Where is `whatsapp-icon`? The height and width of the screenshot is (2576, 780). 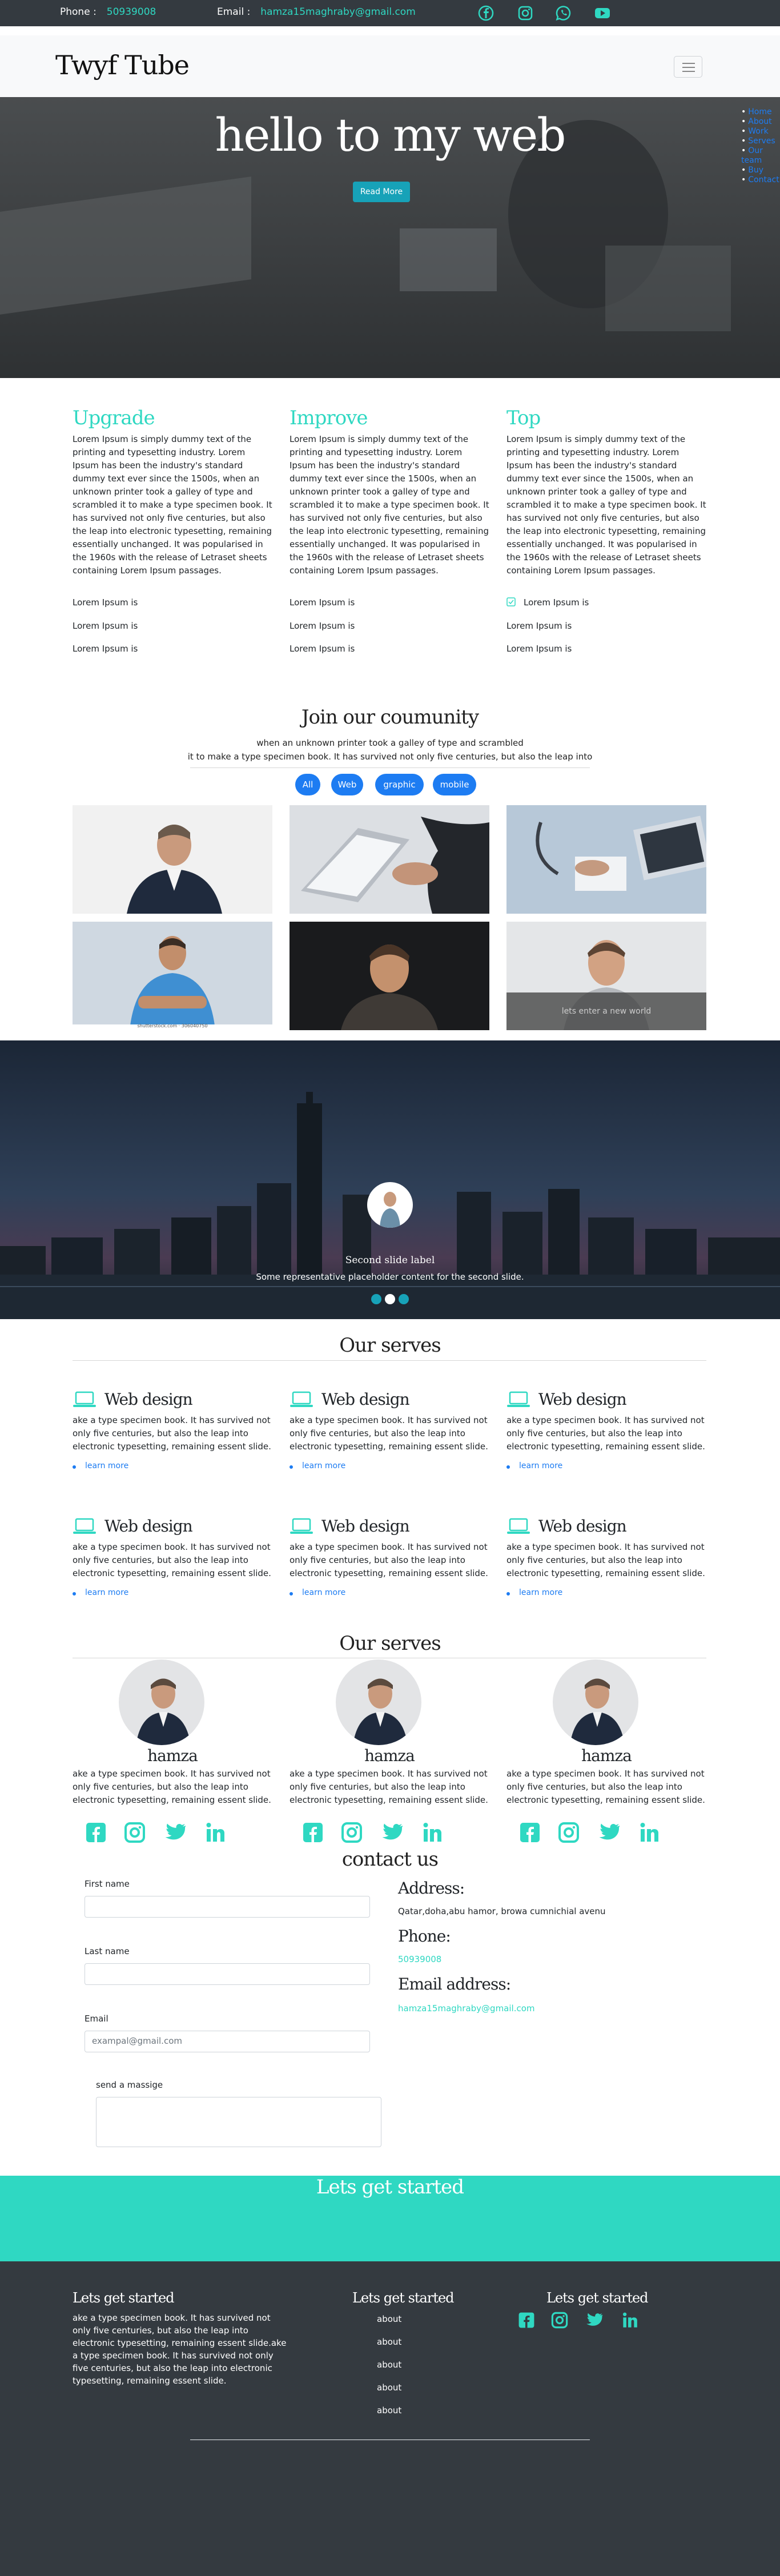 whatsapp-icon is located at coordinates (563, 13).